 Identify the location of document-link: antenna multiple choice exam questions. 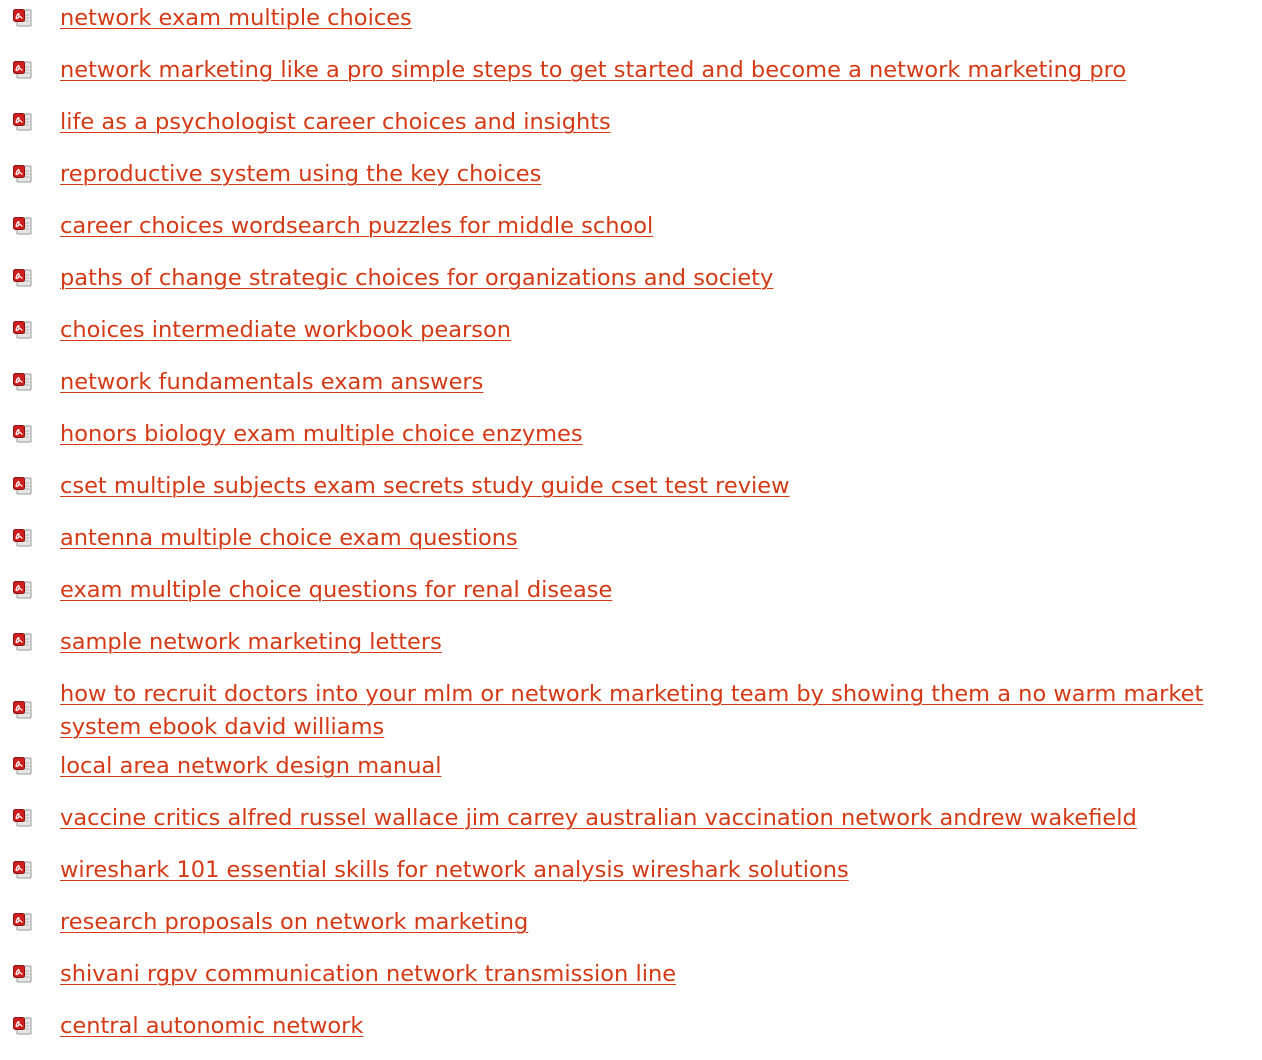
(289, 537).